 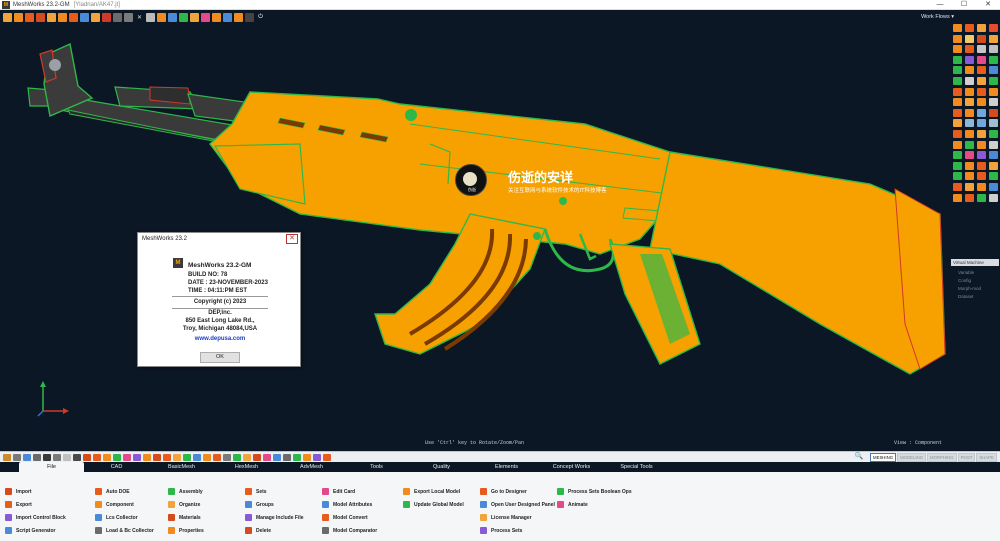 What do you see at coordinates (986, 457) in the screenshot?
I see `mode-shape: SHAPE` at bounding box center [986, 457].